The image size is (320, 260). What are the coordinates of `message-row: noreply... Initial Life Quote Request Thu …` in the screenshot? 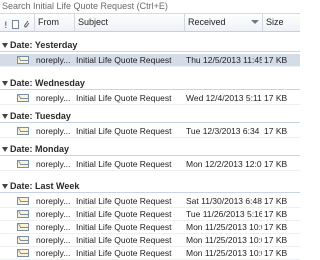 It's located at (150, 60).